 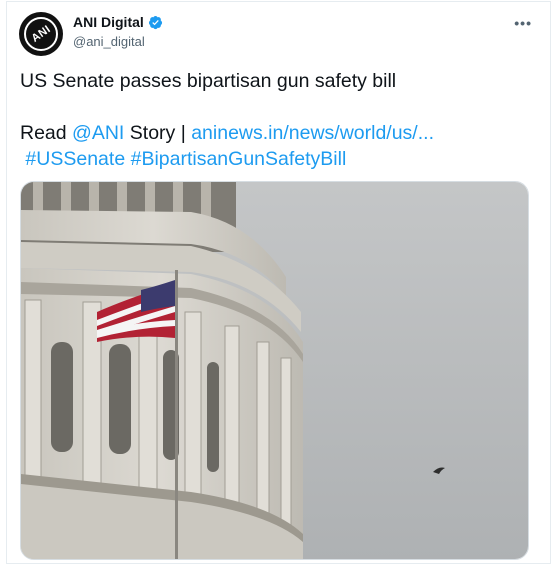 I want to click on hashtag-link: #BipartisanGunSafetyBill, so click(x=239, y=159).